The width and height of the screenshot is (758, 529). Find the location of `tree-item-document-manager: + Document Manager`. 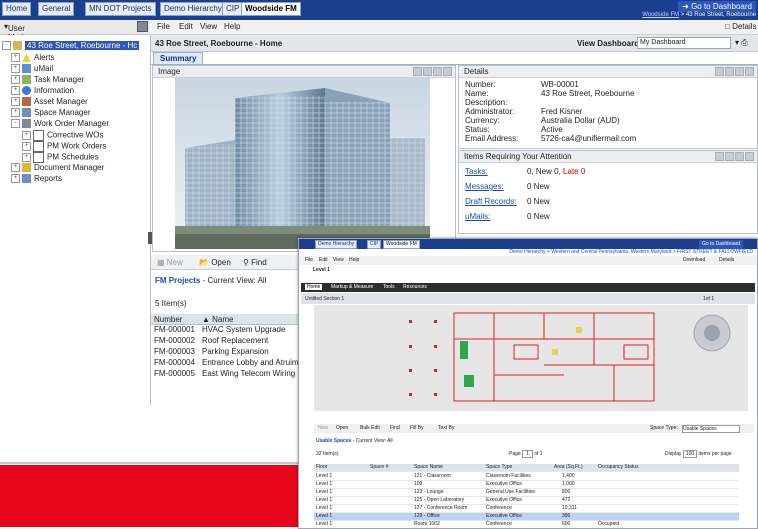

tree-item-document-manager: + Document Manager is located at coordinates (57, 168).